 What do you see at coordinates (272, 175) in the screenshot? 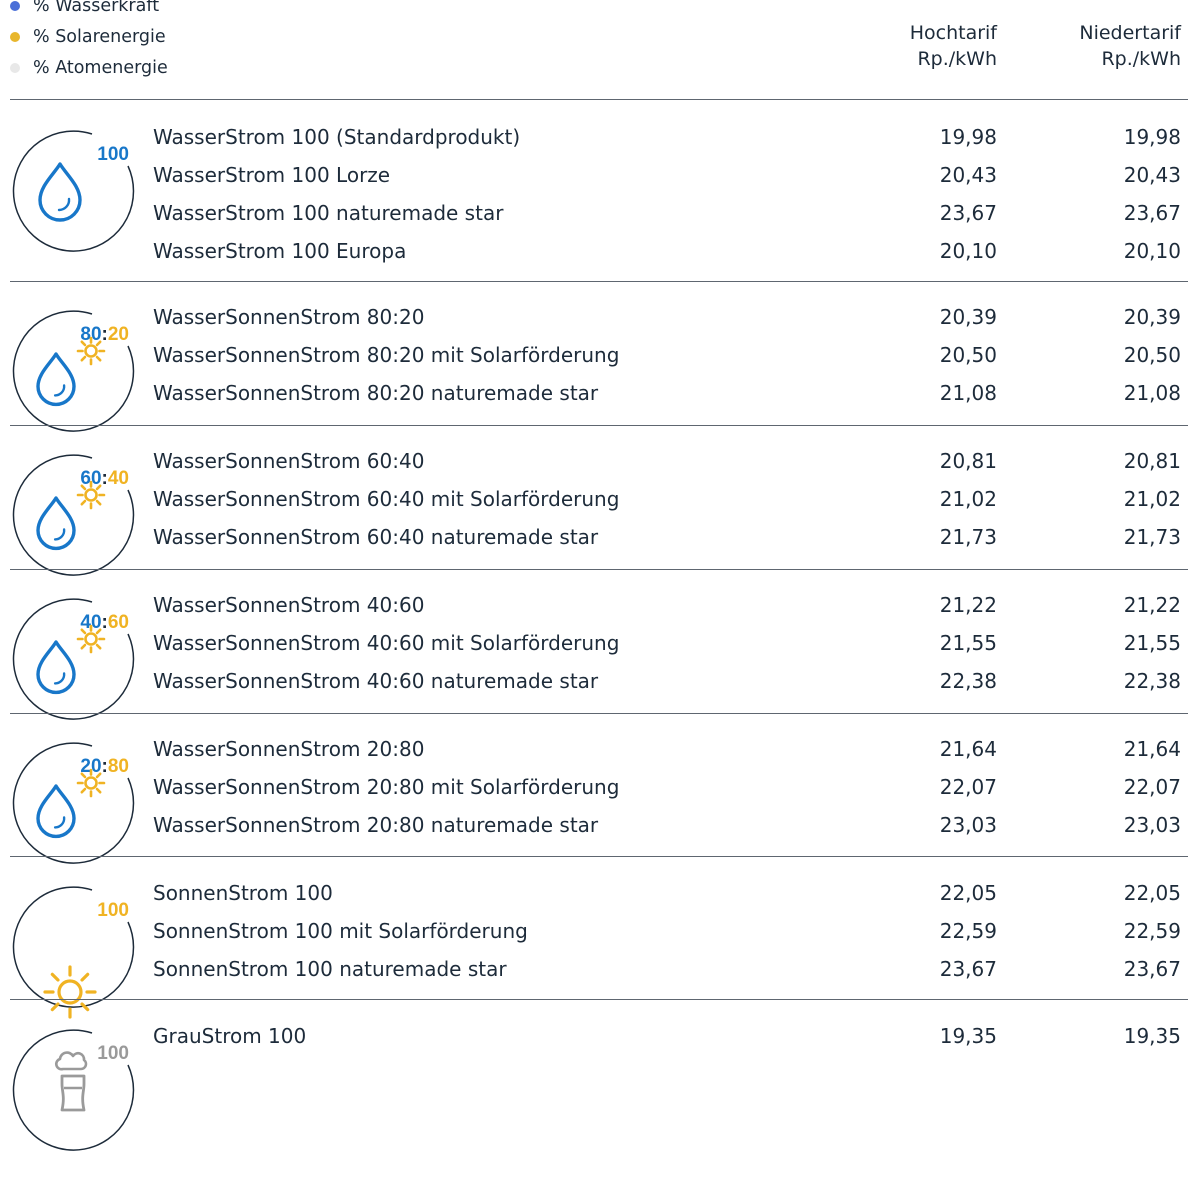
I see `product-name: WasserStrom 100 Lorze` at bounding box center [272, 175].